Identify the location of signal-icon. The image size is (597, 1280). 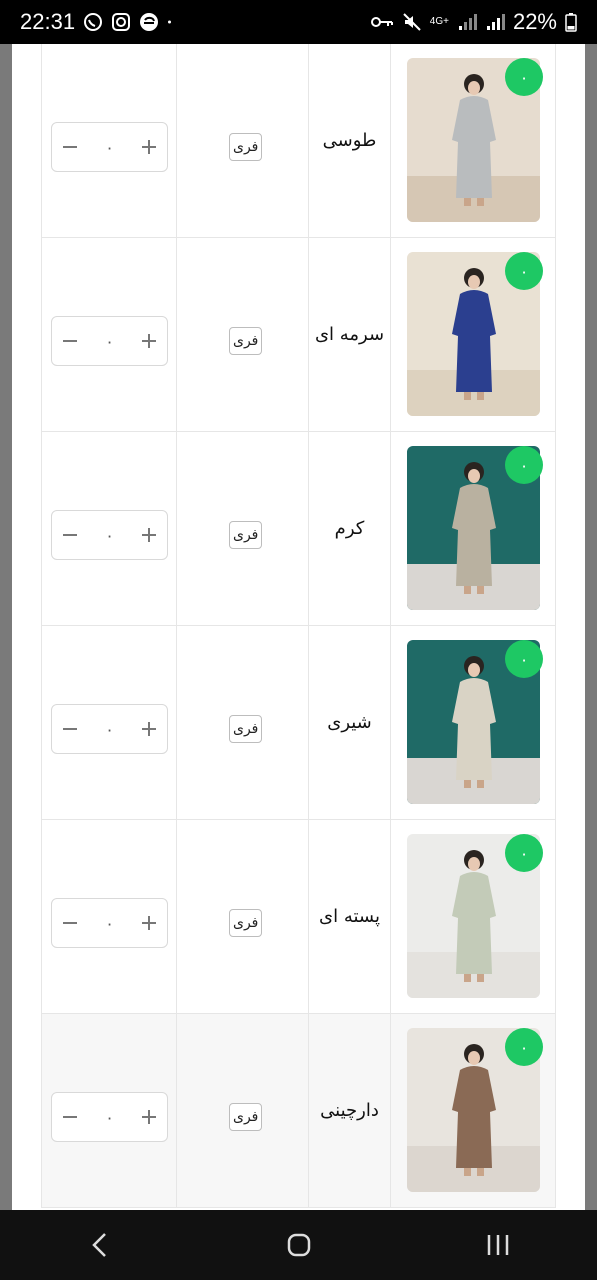
(467, 22).